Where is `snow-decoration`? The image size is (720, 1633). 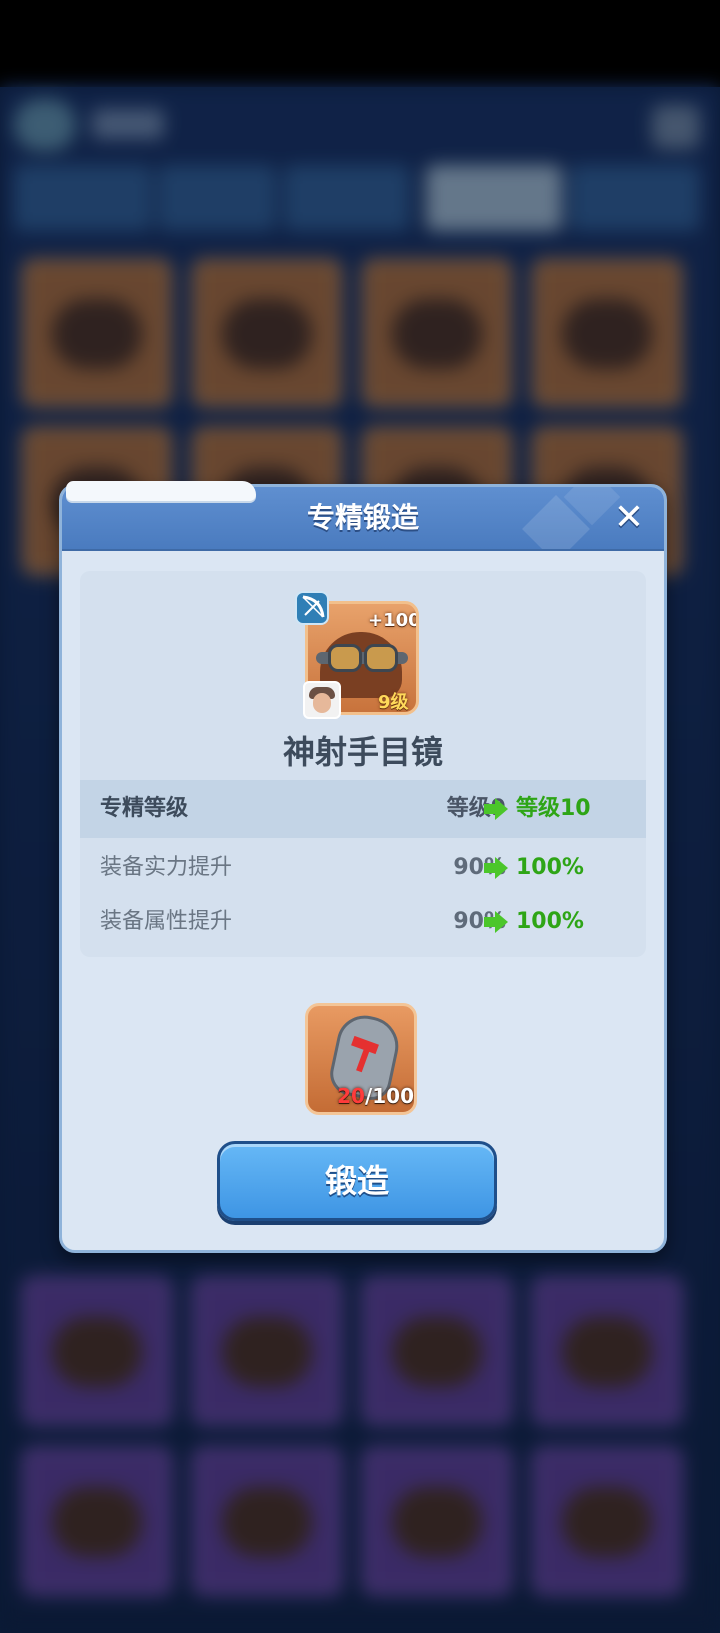
snow-decoration is located at coordinates (161, 491).